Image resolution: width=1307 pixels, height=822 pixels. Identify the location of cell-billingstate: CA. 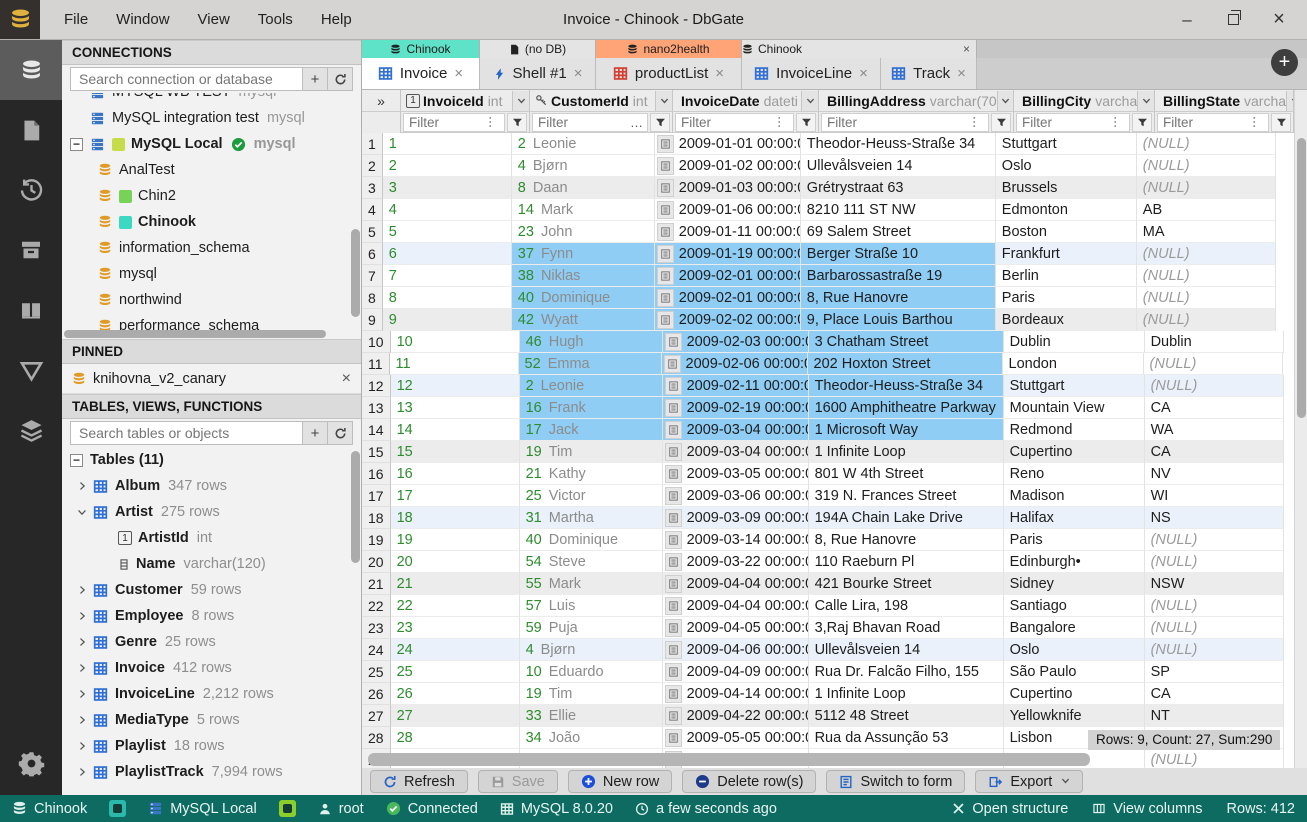
(1214, 452).